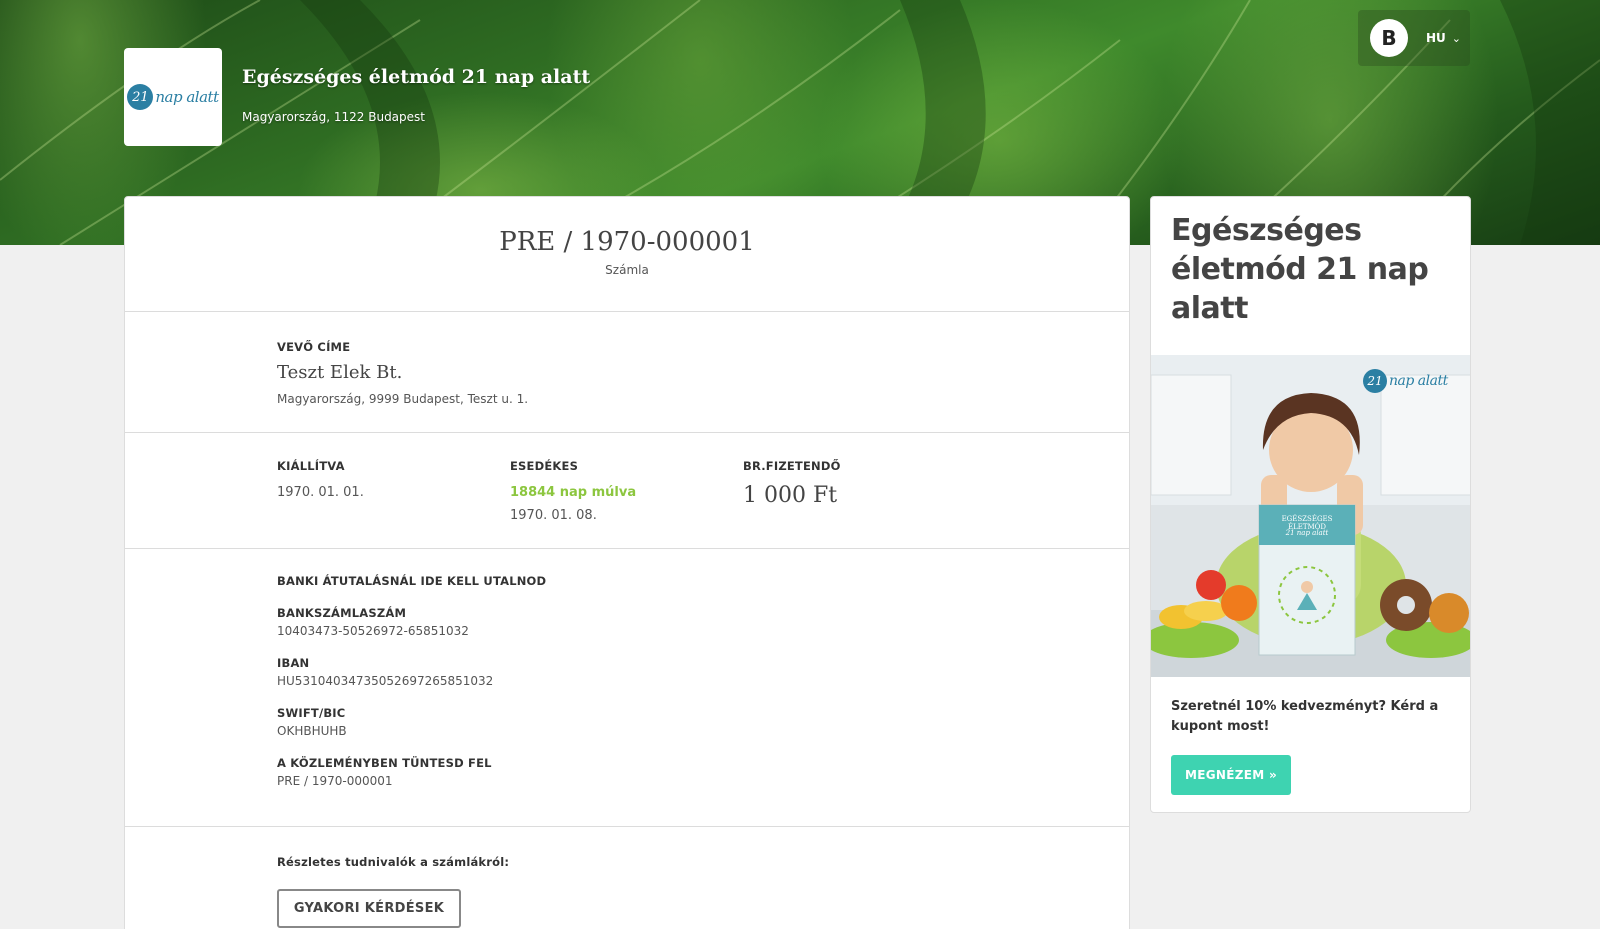  What do you see at coordinates (311, 466) in the screenshot?
I see `issued-label: KIÁLLÍTVA` at bounding box center [311, 466].